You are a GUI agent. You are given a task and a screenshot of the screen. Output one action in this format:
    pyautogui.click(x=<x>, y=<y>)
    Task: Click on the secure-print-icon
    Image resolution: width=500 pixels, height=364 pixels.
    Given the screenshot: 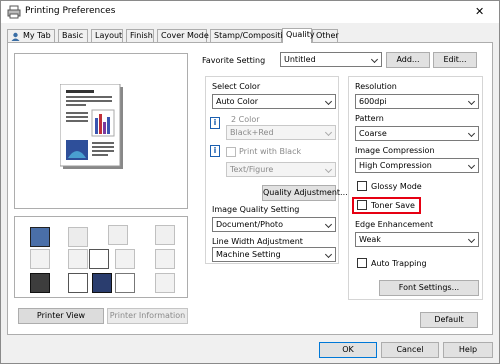 What is the action you would take?
    pyautogui.click(x=40, y=283)
    